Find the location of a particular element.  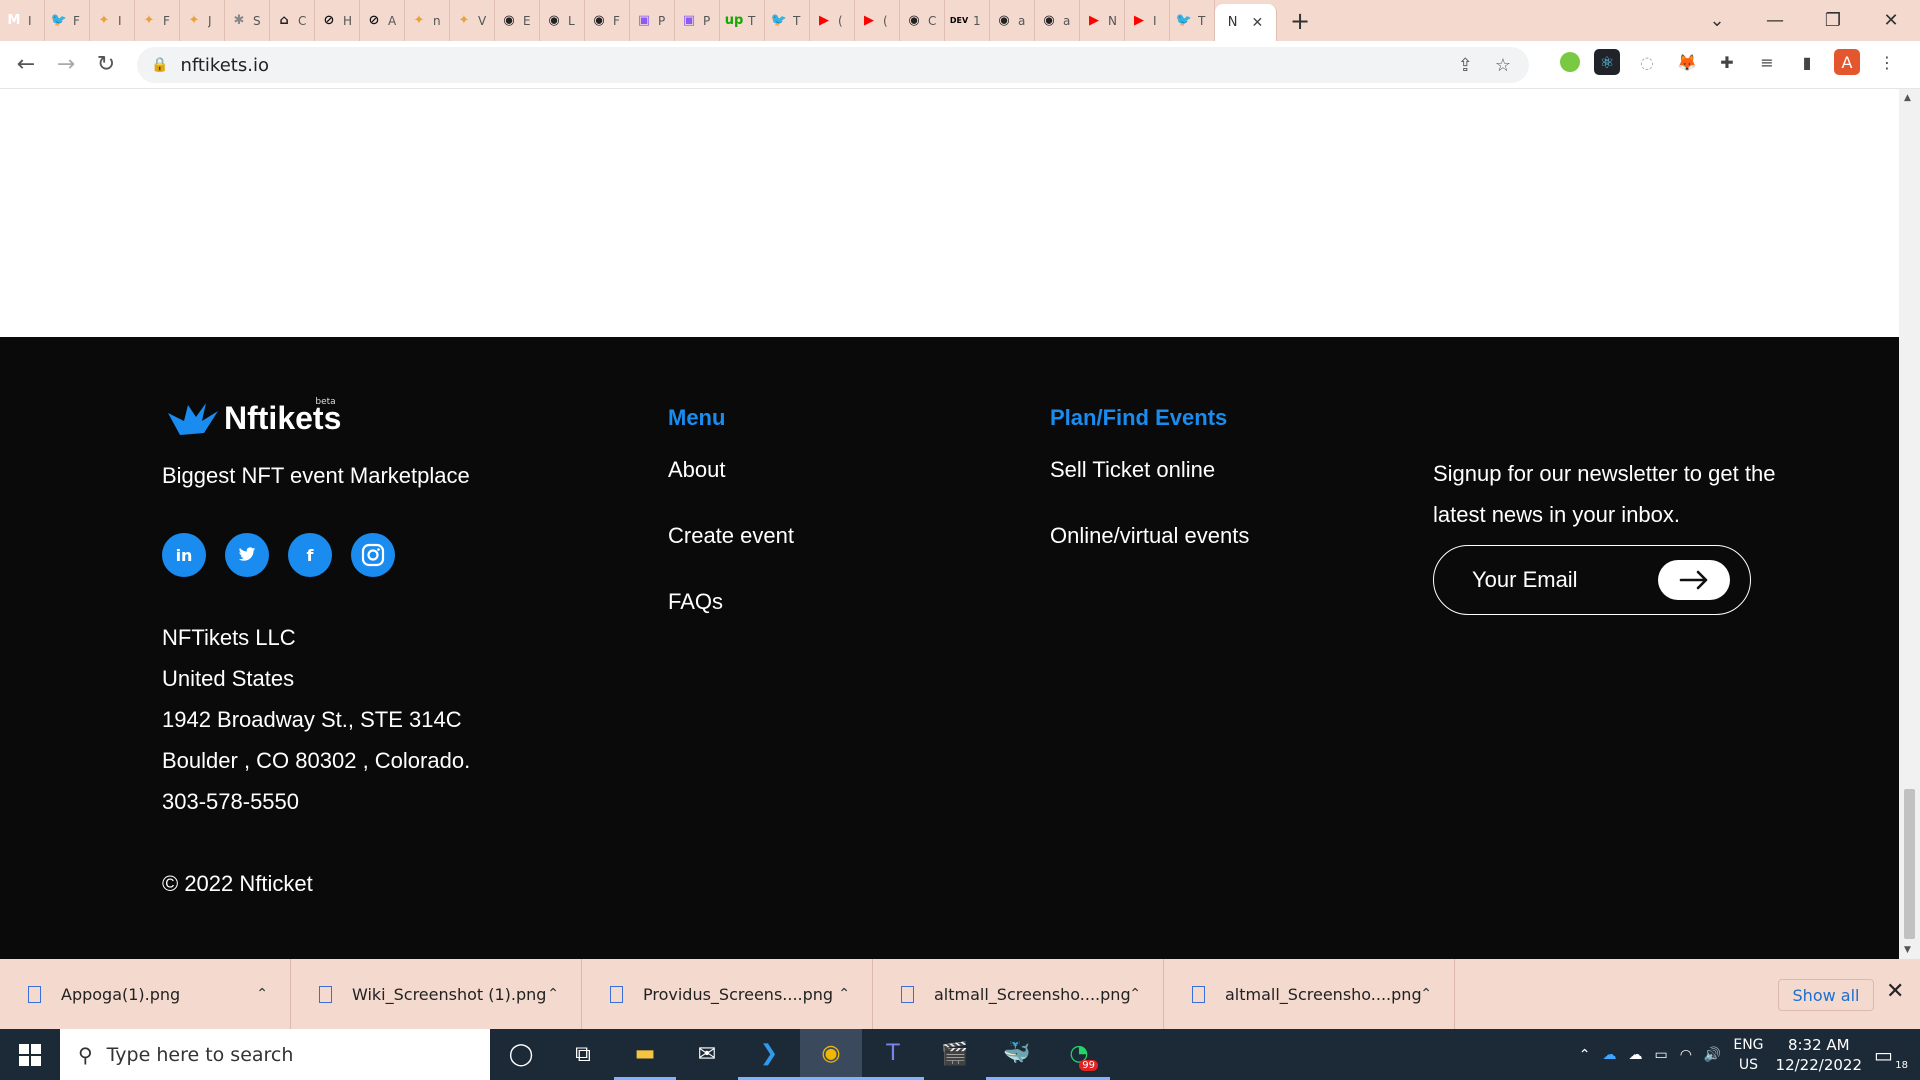

onedrive-icon: ☁ is located at coordinates (1609, 1055).